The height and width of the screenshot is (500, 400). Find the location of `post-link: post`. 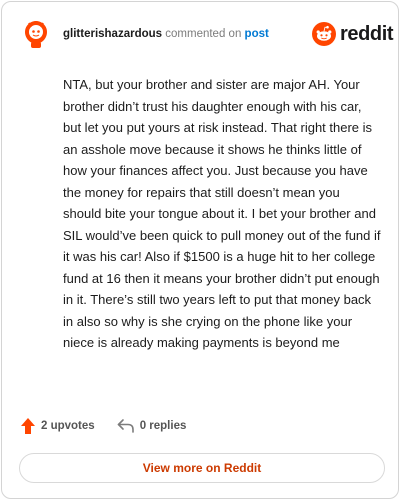

post-link: post is located at coordinates (257, 34).